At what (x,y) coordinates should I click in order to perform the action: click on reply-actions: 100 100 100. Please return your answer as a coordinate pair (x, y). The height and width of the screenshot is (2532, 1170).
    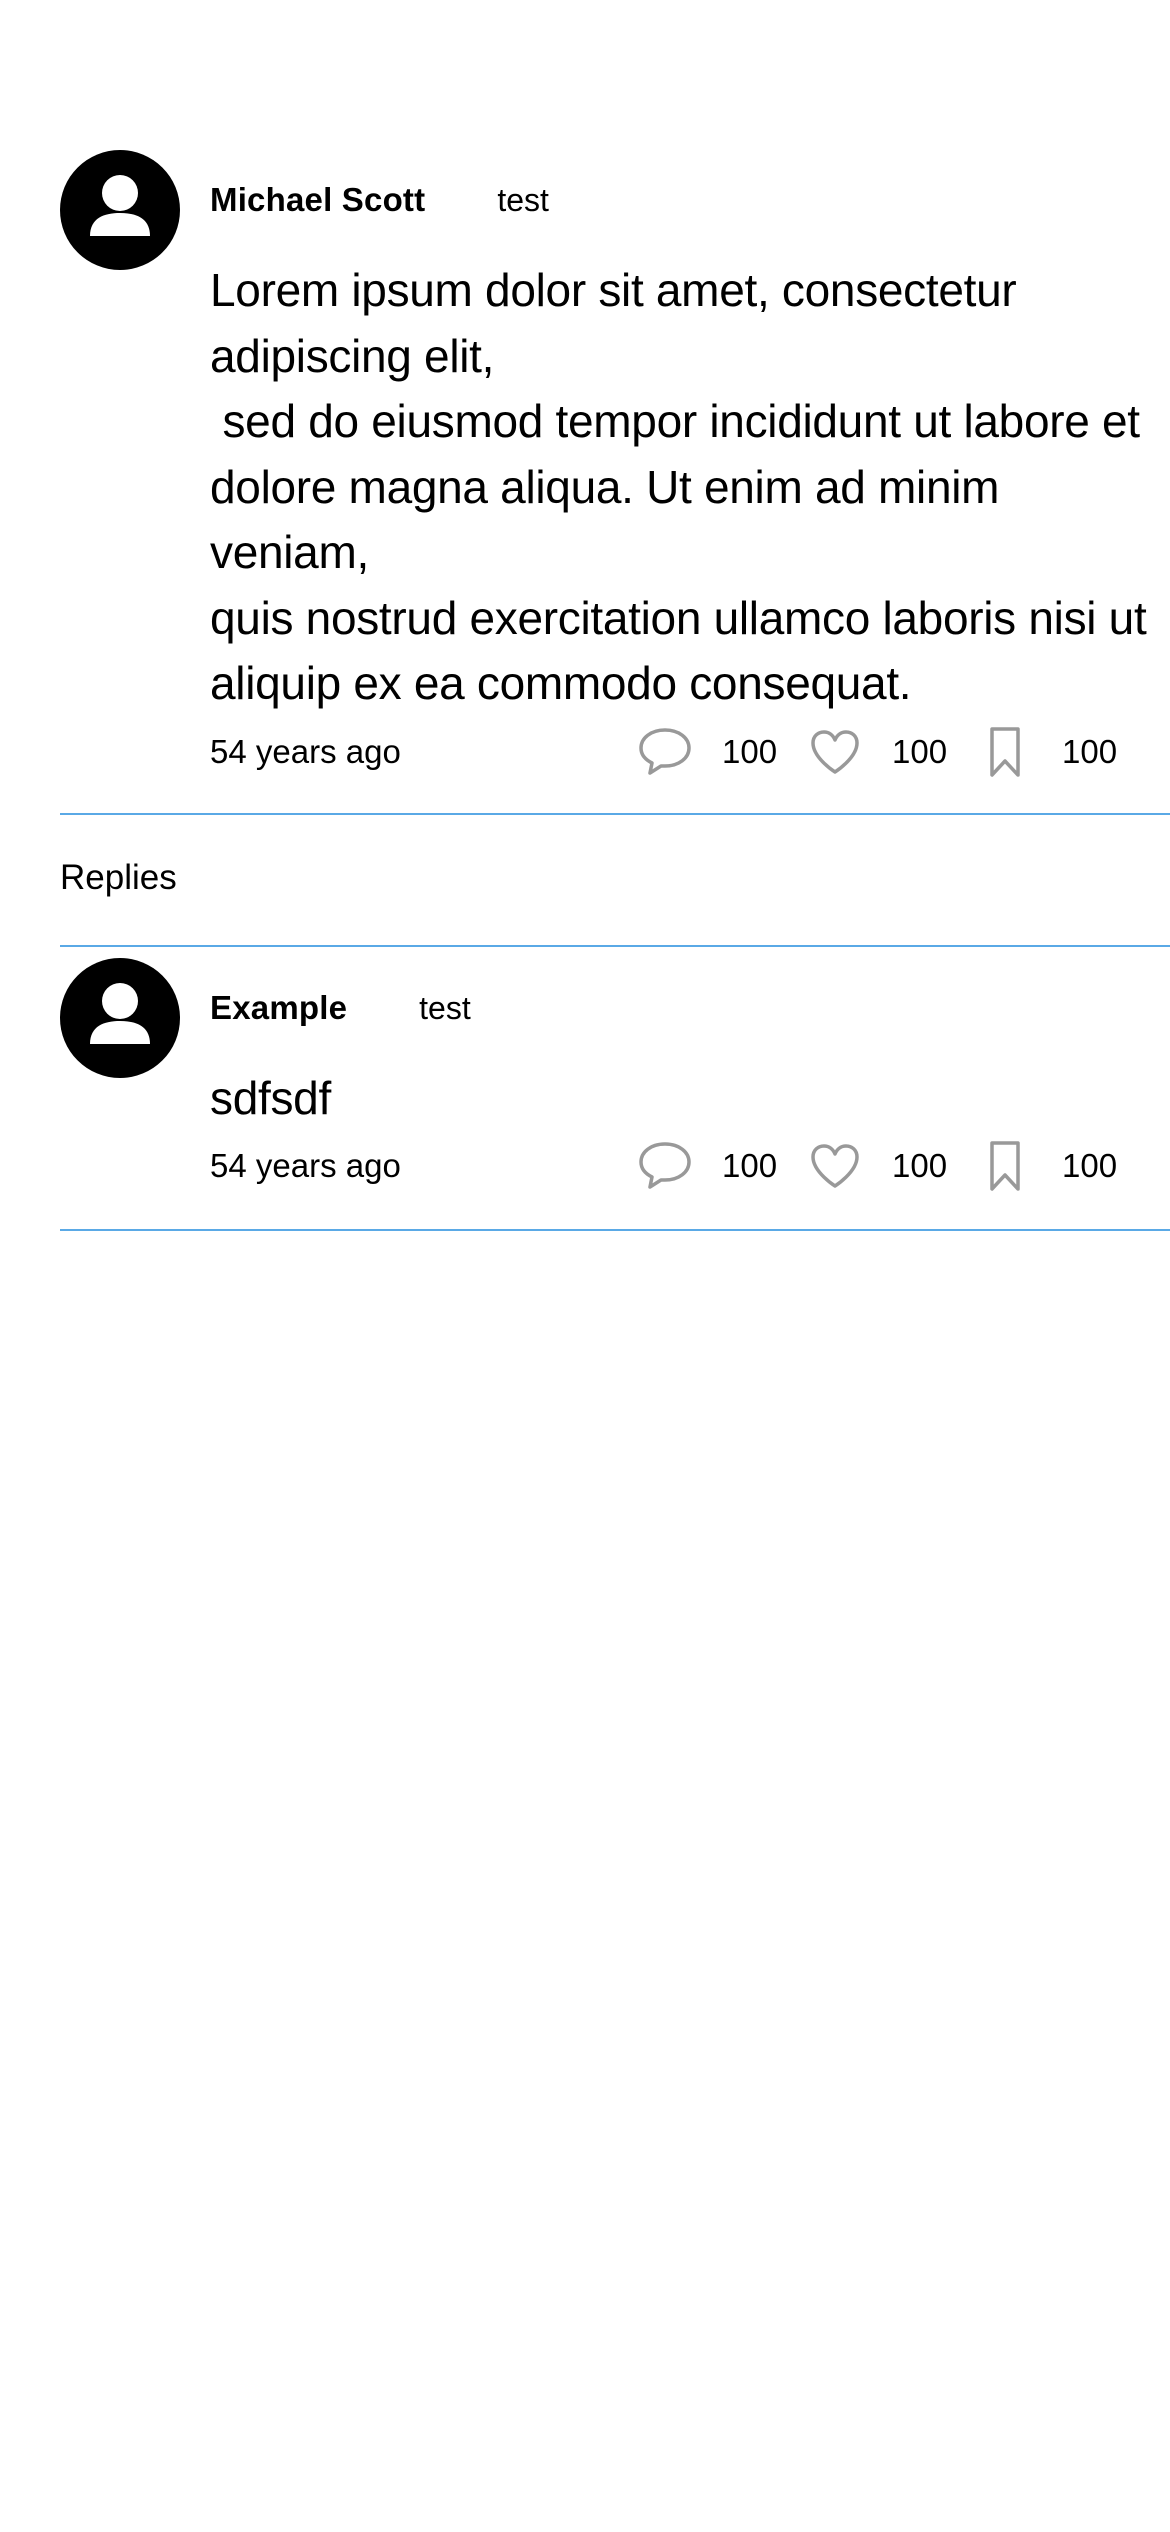
    Looking at the image, I should click on (877, 1166).